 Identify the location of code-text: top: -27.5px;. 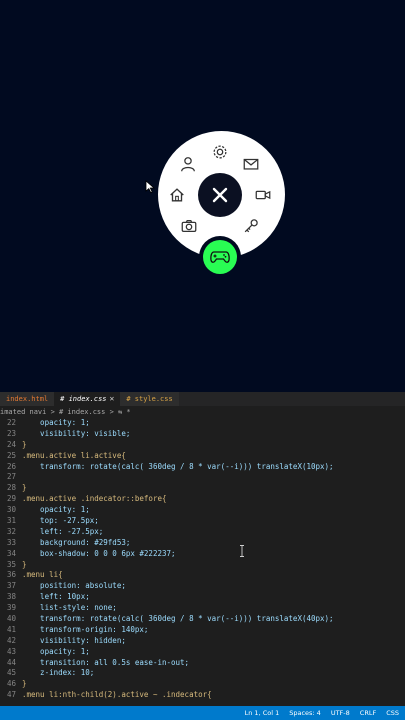
(60, 521).